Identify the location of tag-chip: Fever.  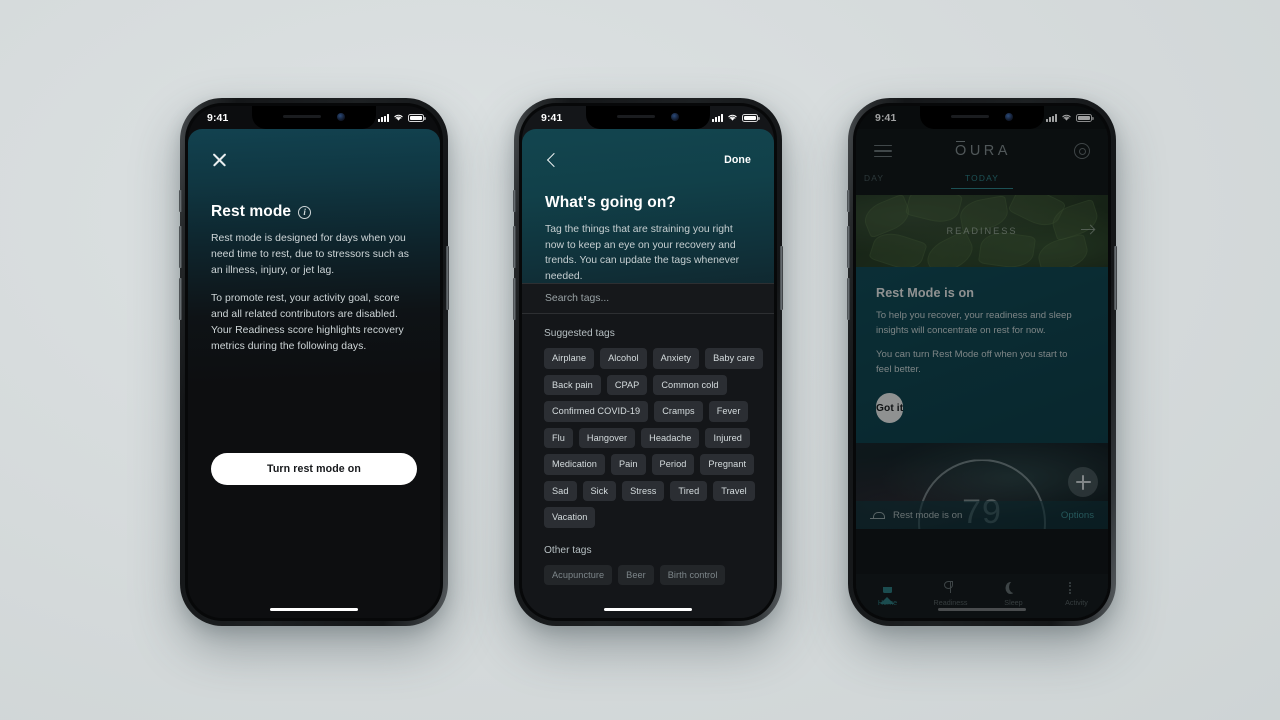
(728, 411).